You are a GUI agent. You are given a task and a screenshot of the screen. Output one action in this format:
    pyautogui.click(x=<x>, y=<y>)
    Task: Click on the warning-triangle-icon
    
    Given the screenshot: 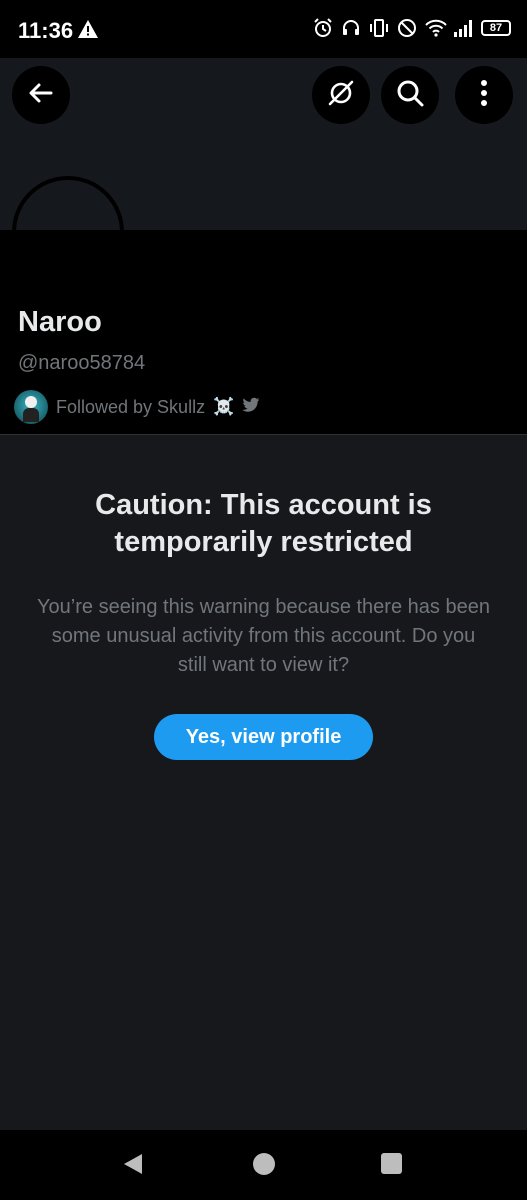 What is the action you would take?
    pyautogui.click(x=88, y=31)
    